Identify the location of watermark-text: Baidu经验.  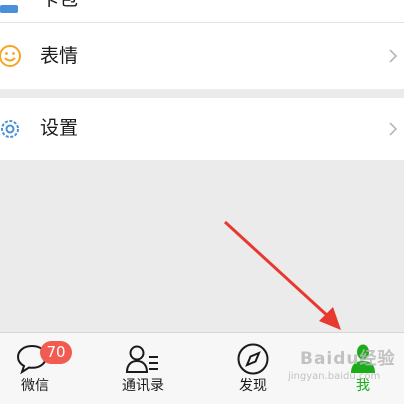
(348, 359).